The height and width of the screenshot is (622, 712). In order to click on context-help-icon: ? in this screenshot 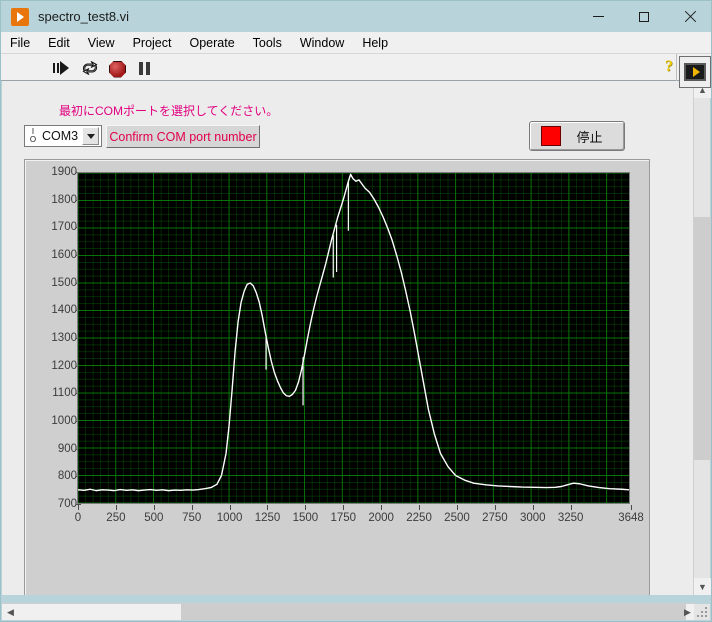, I will do `click(669, 67)`.